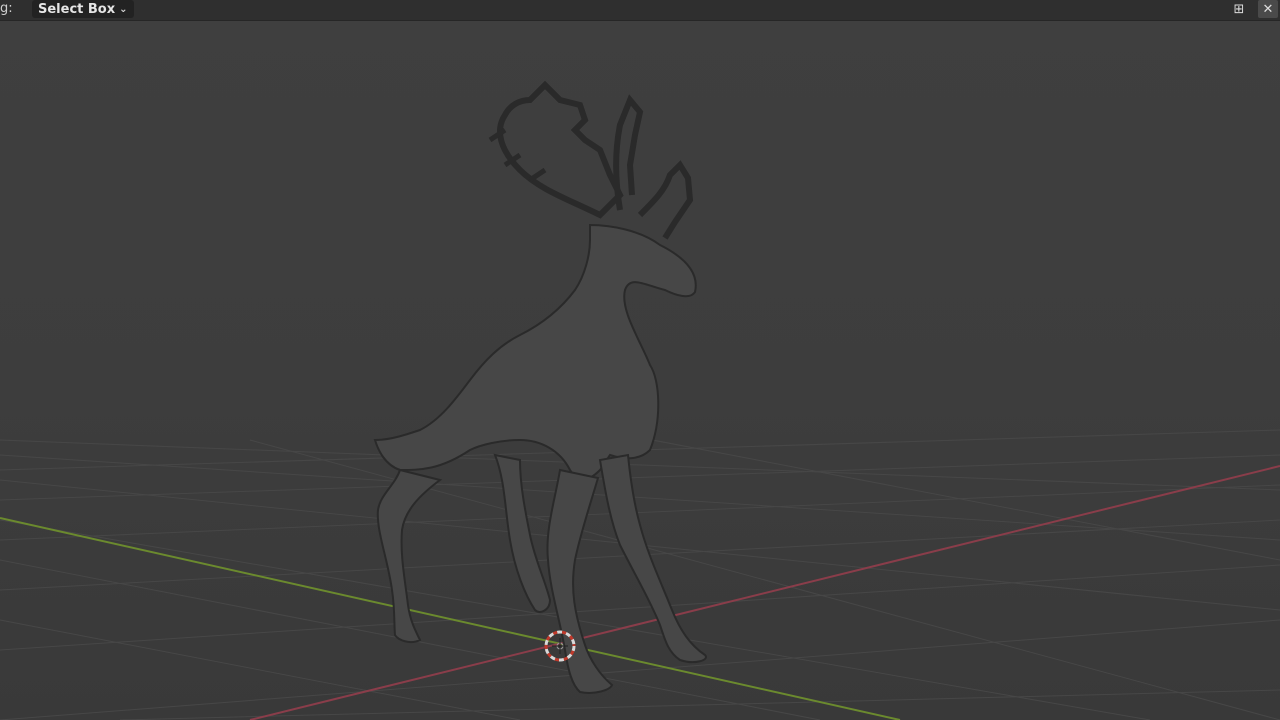  Describe the element at coordinates (123, 9) in the screenshot. I see `chevron-down-icon: ⌄` at that location.